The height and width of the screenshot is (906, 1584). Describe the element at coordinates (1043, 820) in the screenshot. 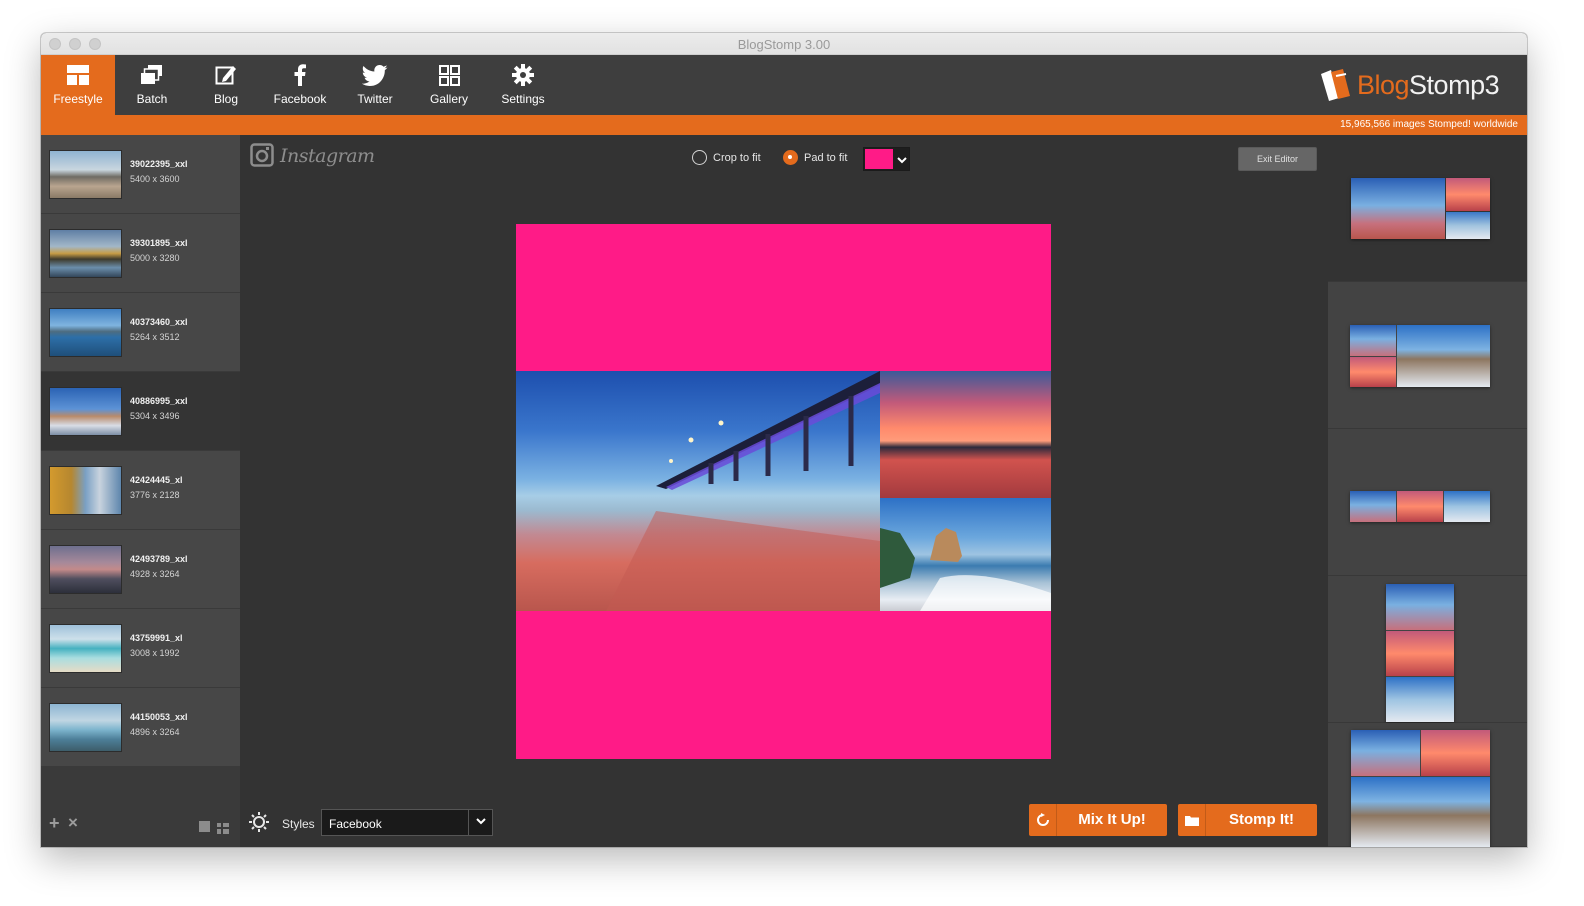

I see `shuffle-icon` at that location.